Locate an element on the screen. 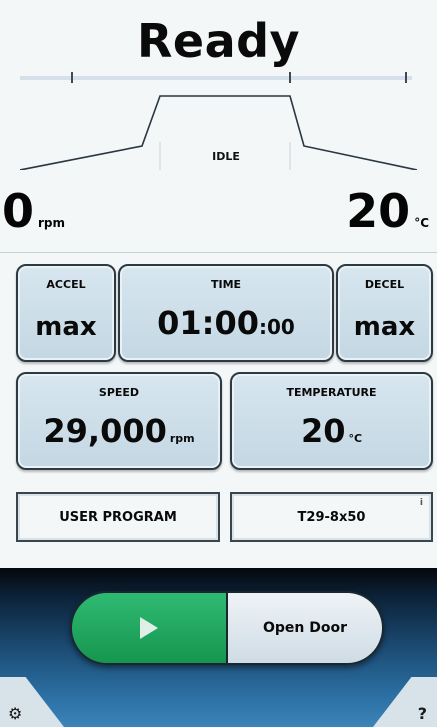 The width and height of the screenshot is (437, 727). open-door-button: Open Door is located at coordinates (304, 628).